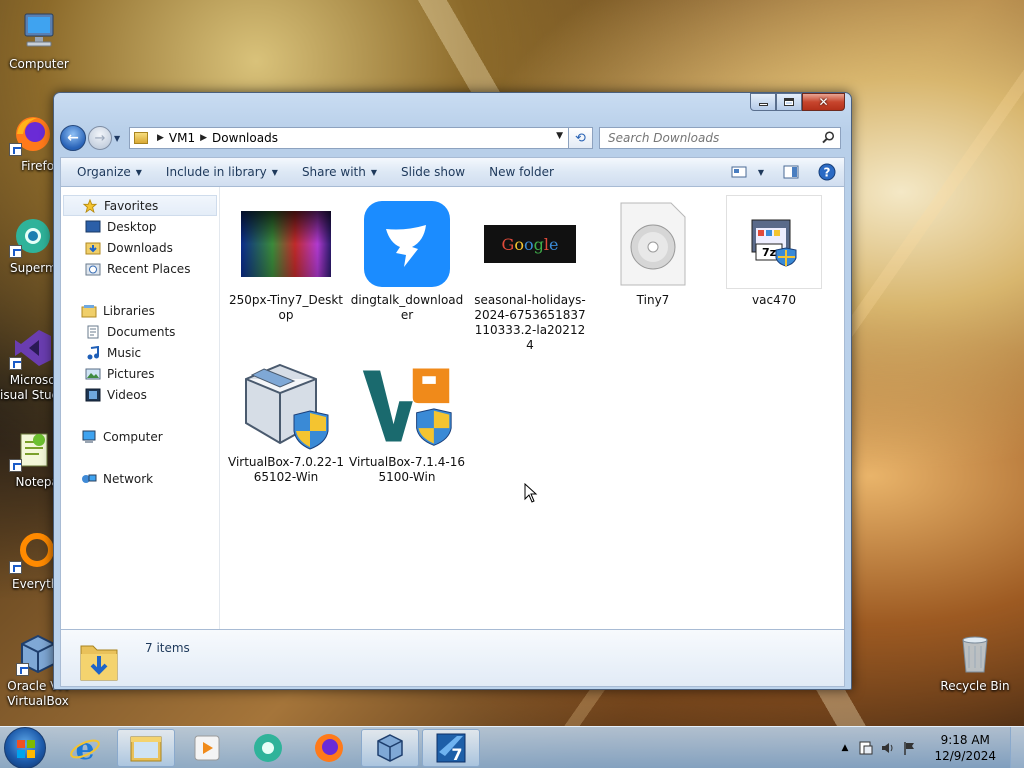  Describe the element at coordinates (769, 252) in the screenshot. I see `svg-text: 7z` at that location.